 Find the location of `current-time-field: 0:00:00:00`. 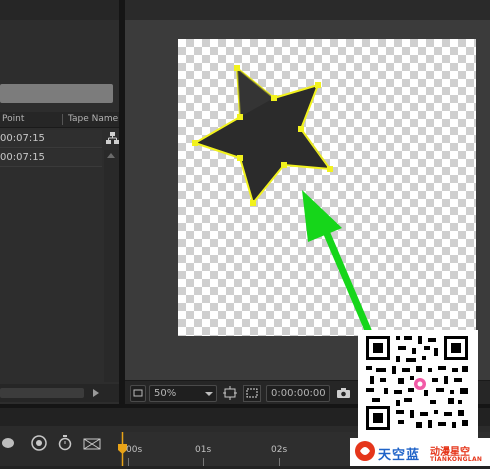

current-time-field: 0:00:00:00 is located at coordinates (298, 393).